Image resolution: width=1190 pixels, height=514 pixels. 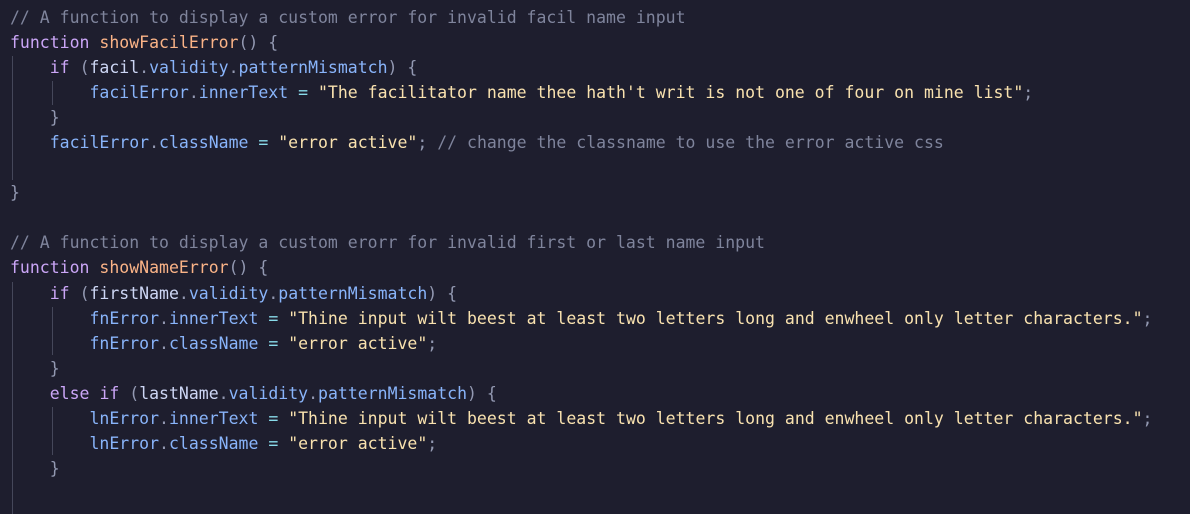 What do you see at coordinates (263, 443) in the screenshot?
I see `code-line: lnError.className = "error active";` at bounding box center [263, 443].